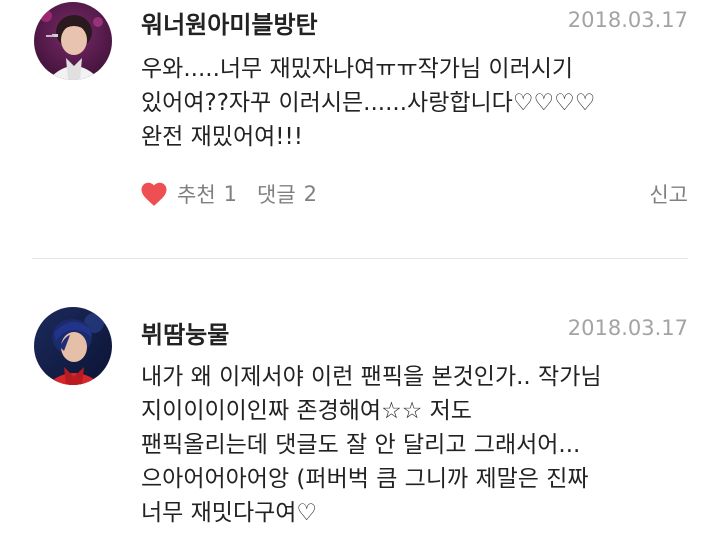 Image resolution: width=720 pixels, height=540 pixels. I want to click on like-label: 추천, so click(196, 195).